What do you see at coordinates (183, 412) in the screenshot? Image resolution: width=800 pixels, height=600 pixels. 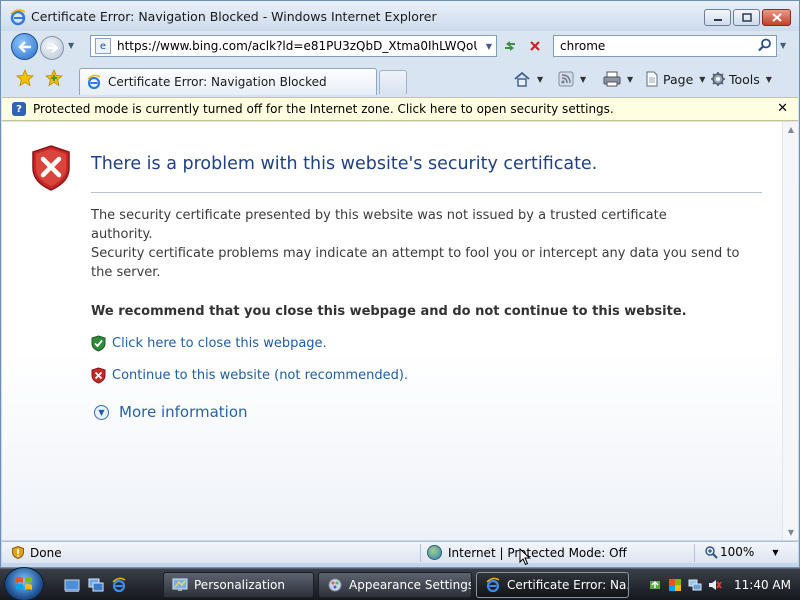 I see `more-information-label: More information` at bounding box center [183, 412].